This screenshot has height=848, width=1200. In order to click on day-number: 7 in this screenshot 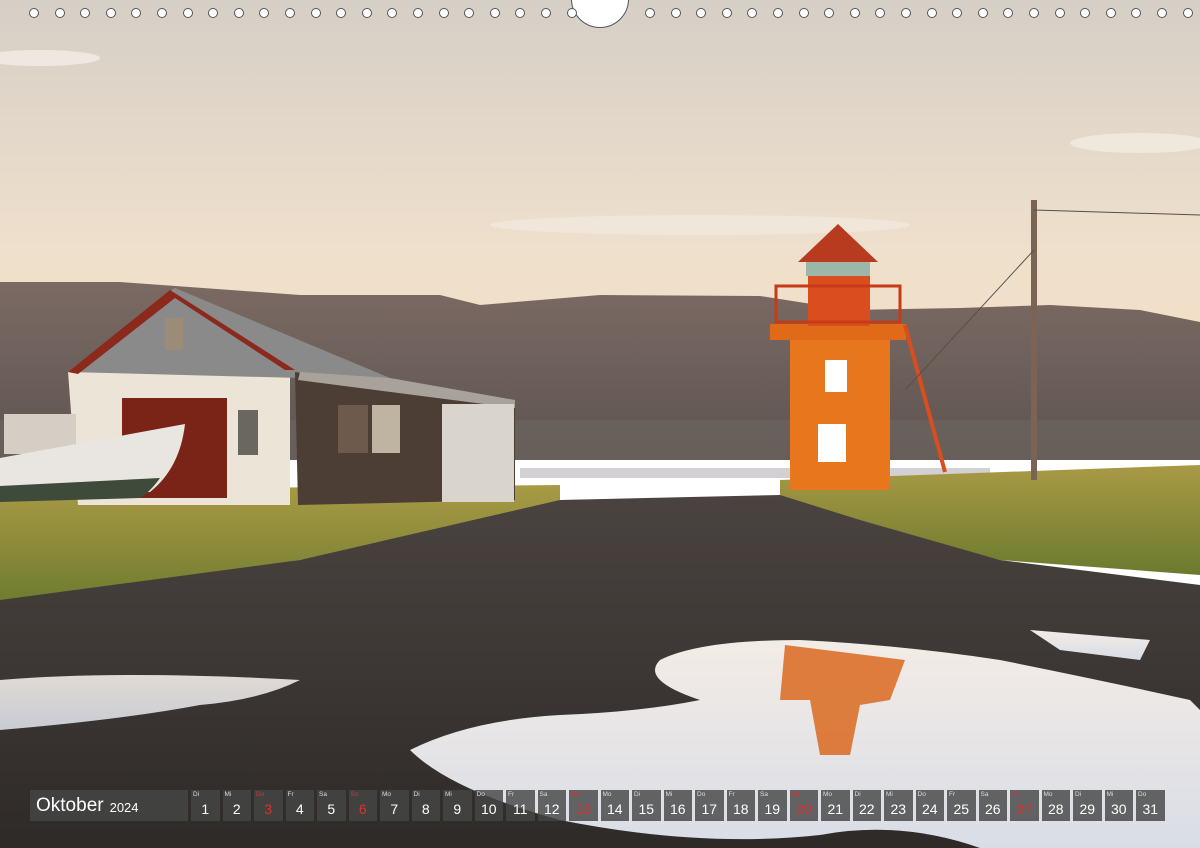, I will do `click(394, 809)`.